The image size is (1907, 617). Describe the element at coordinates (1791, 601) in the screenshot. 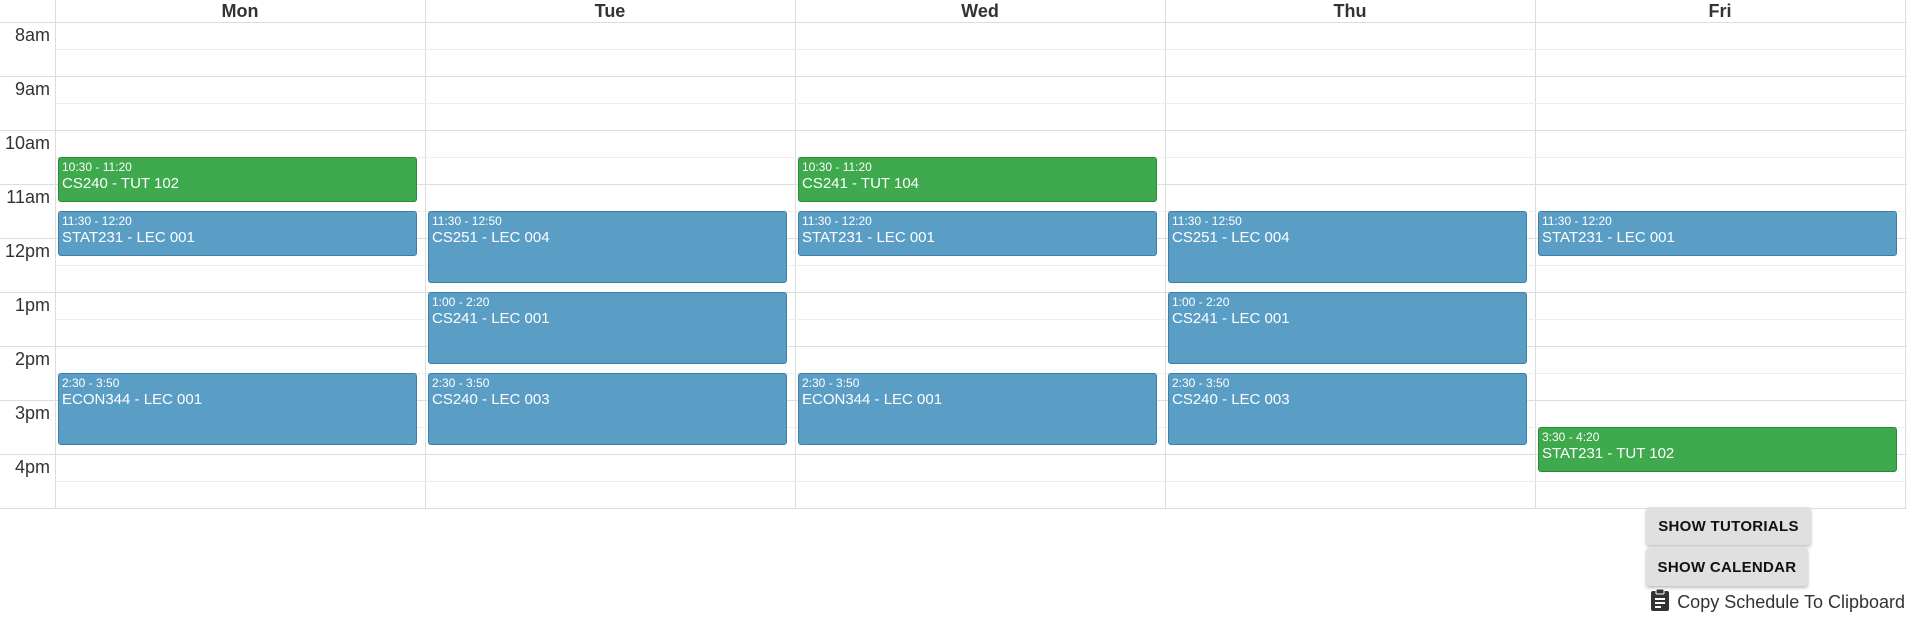

I see `copy-schedule-label: Copy Schedule To Clipboard` at that location.